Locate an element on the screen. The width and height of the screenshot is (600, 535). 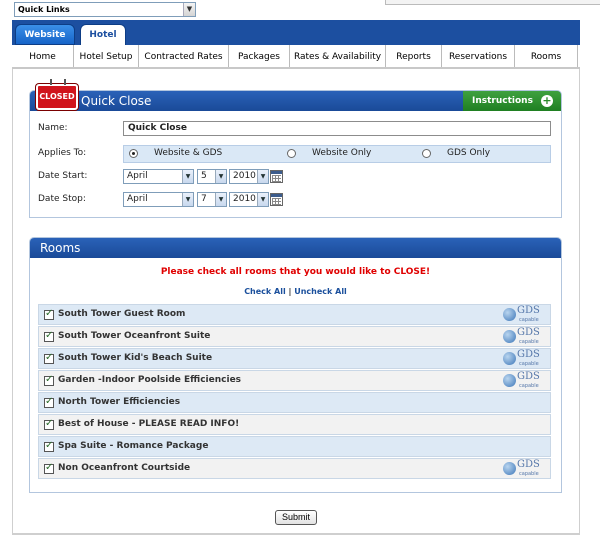
date-stop-year-select: 2010 ▼ is located at coordinates (249, 199).